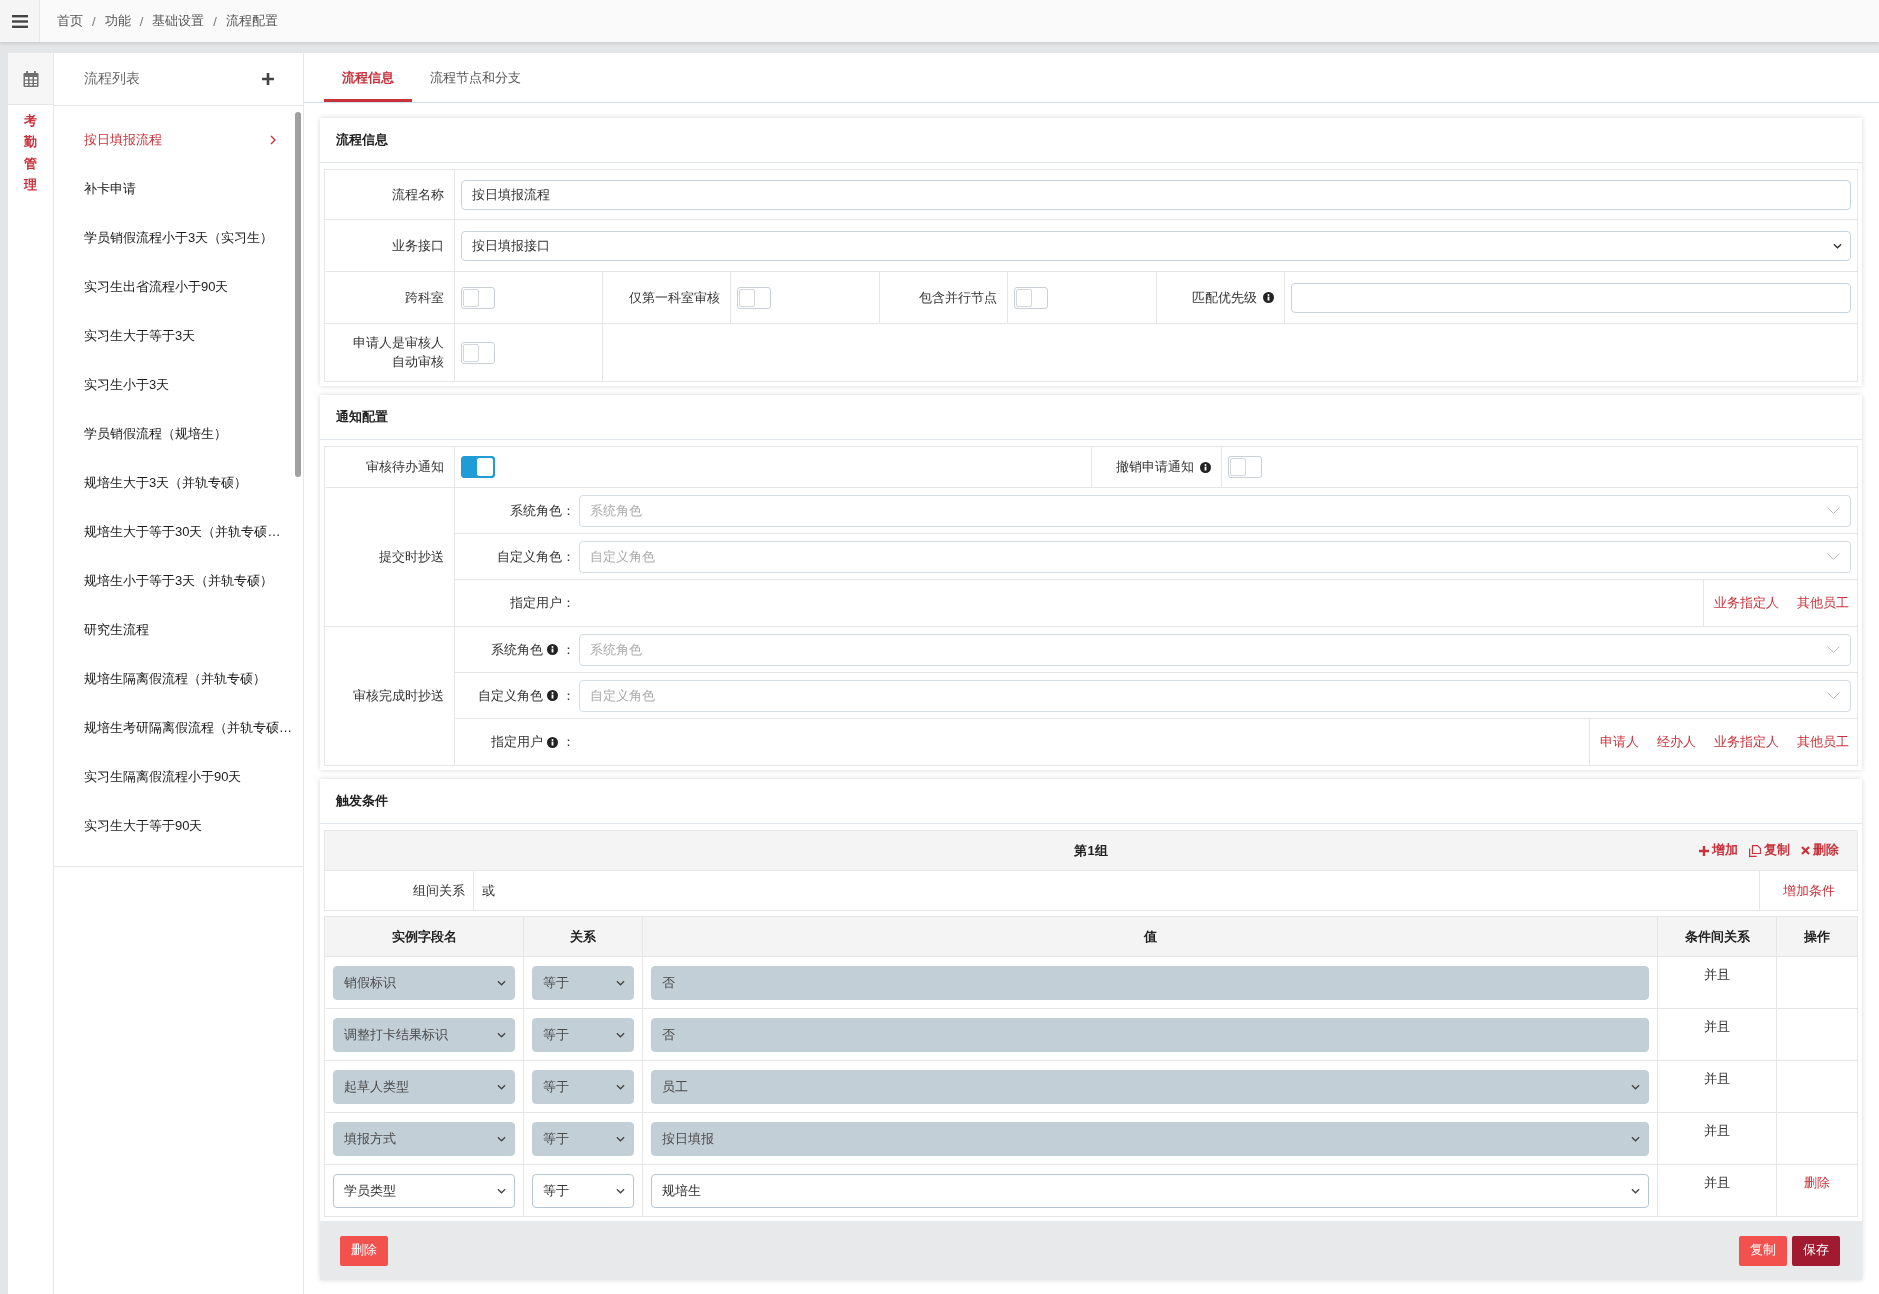 The height and width of the screenshot is (1294, 1879). Describe the element at coordinates (424, 936) in the screenshot. I see `column-header: 实例字段名` at that location.